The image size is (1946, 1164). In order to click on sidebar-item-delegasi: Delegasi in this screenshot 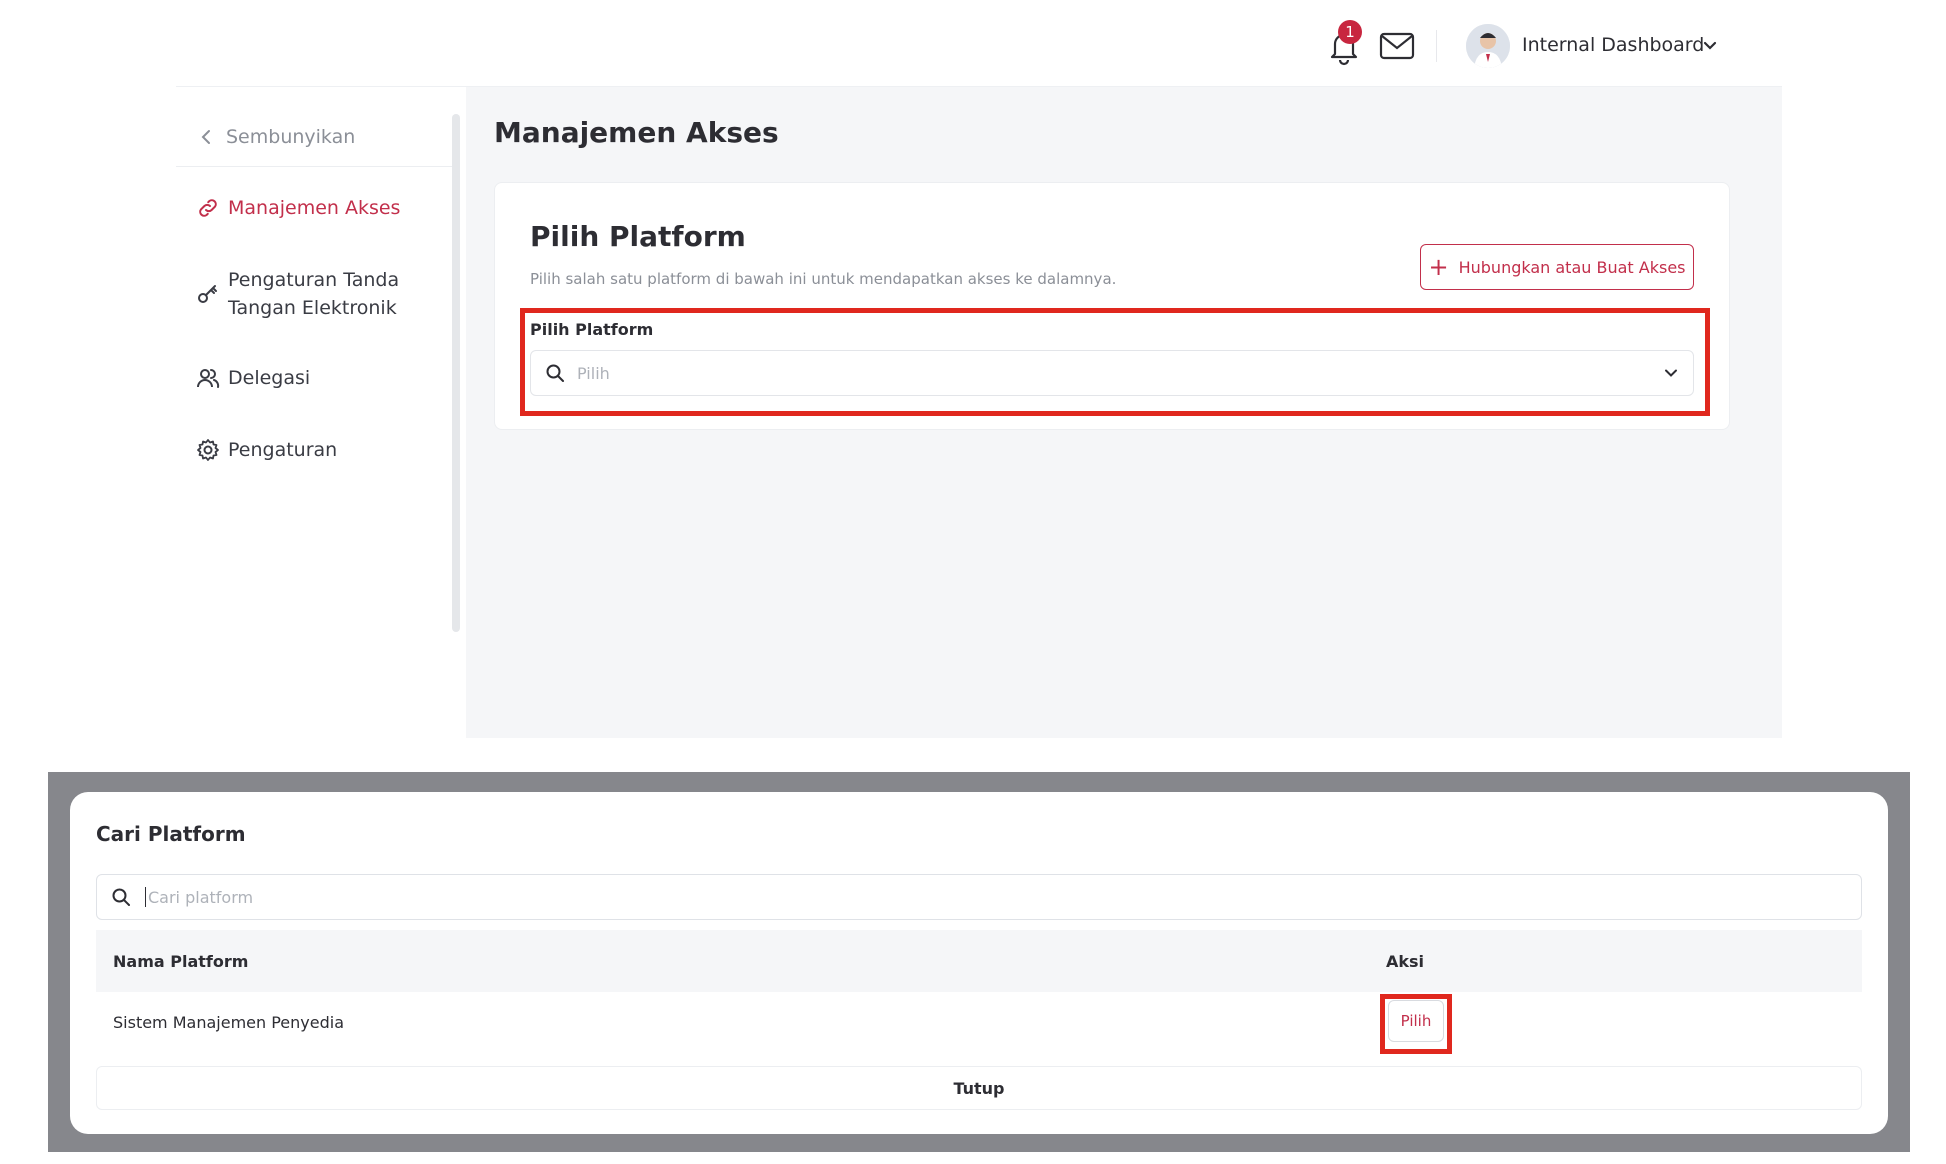, I will do `click(253, 378)`.